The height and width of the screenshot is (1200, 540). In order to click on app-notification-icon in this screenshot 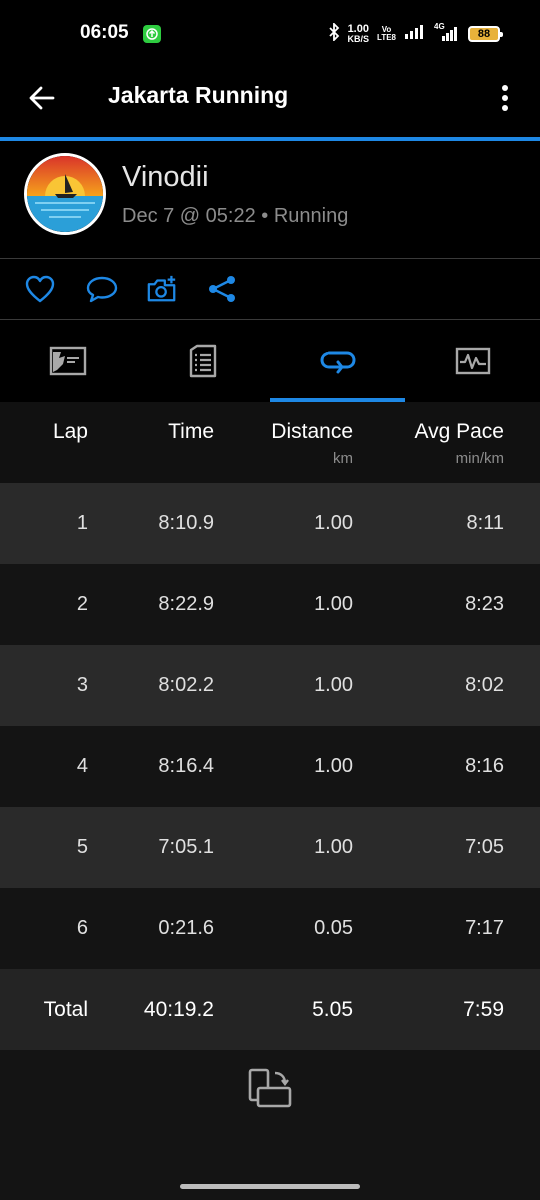, I will do `click(152, 34)`.